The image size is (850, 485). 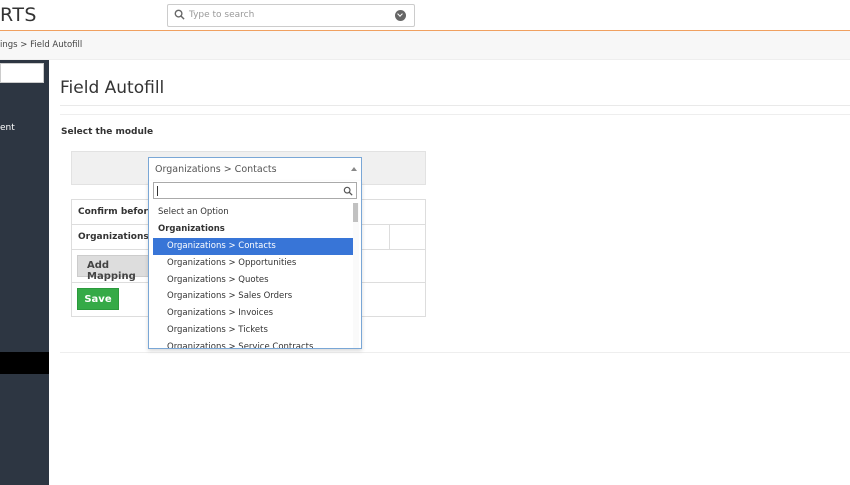 What do you see at coordinates (389, 236) in the screenshot?
I see `table-column-divider` at bounding box center [389, 236].